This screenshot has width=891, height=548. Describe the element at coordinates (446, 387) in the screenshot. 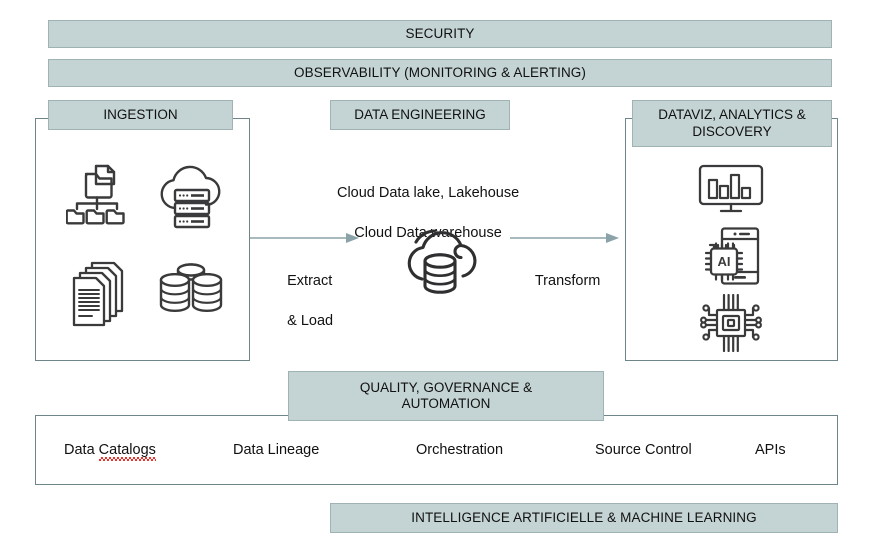

I see `chip-governance-label-line1: QUALITY, GOVERNANCE &` at that location.